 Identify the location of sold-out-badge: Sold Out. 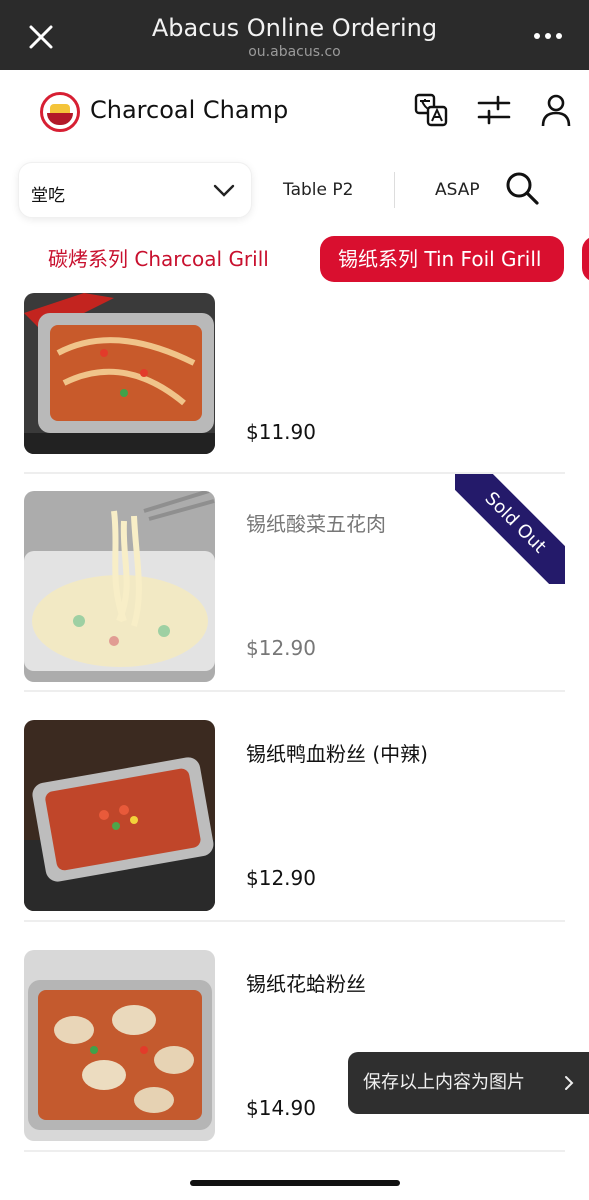
(510, 529).